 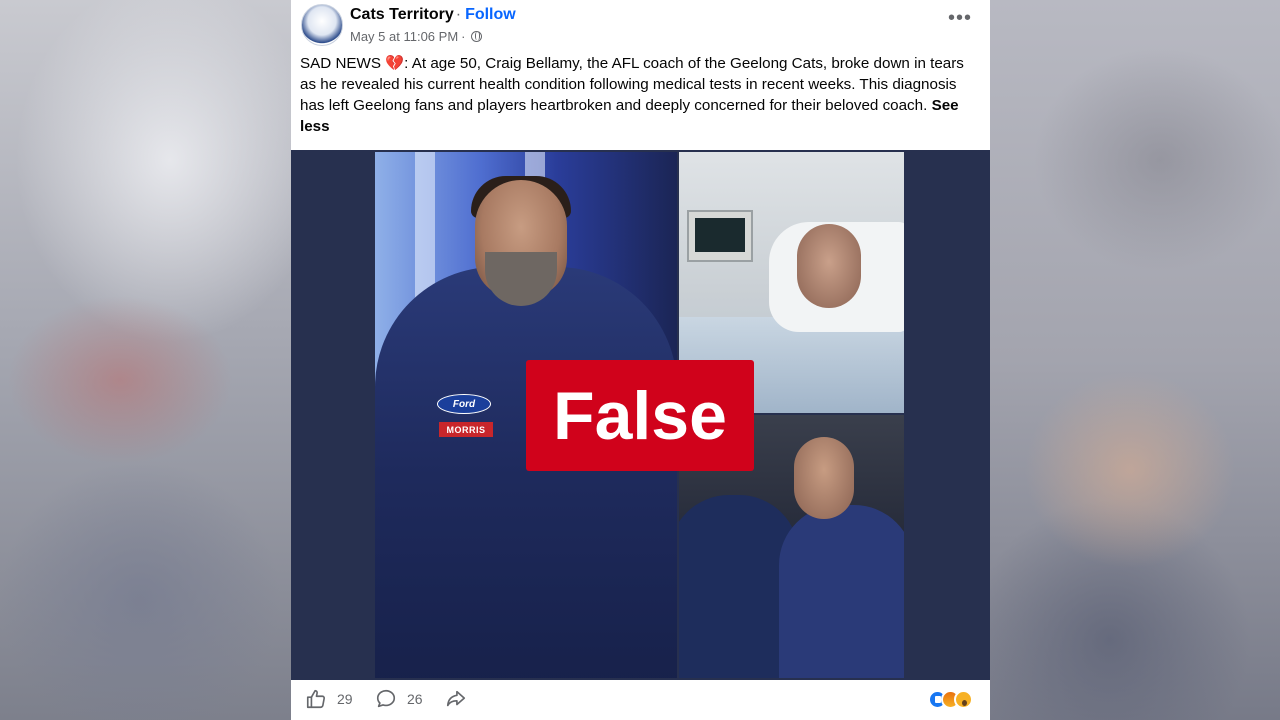 I want to click on comment-icon, so click(x=386, y=698).